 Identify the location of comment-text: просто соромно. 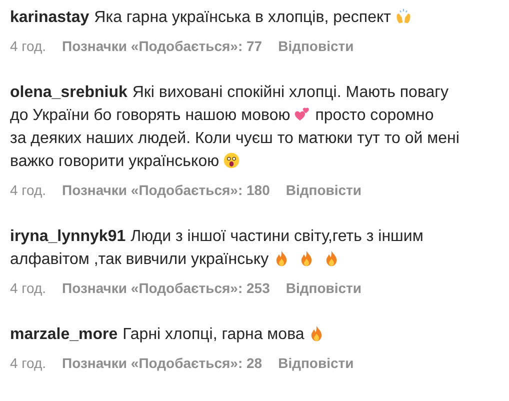
(374, 115).